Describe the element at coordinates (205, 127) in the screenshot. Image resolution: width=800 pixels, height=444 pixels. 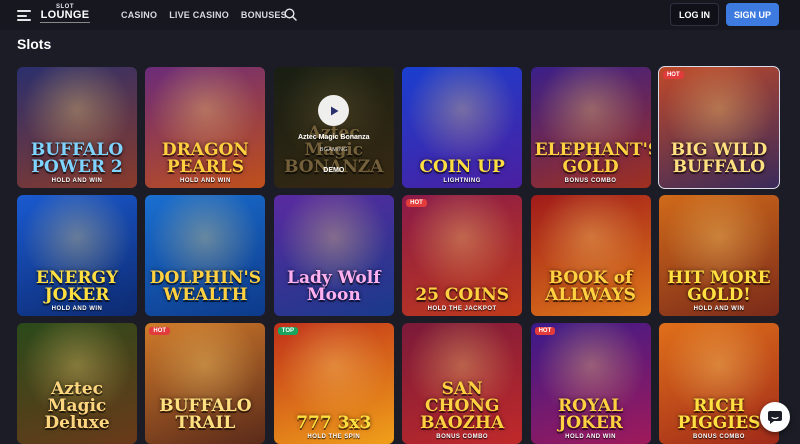
I see `game-tile: DRAGON PEARLS HOLD AND WIN` at that location.